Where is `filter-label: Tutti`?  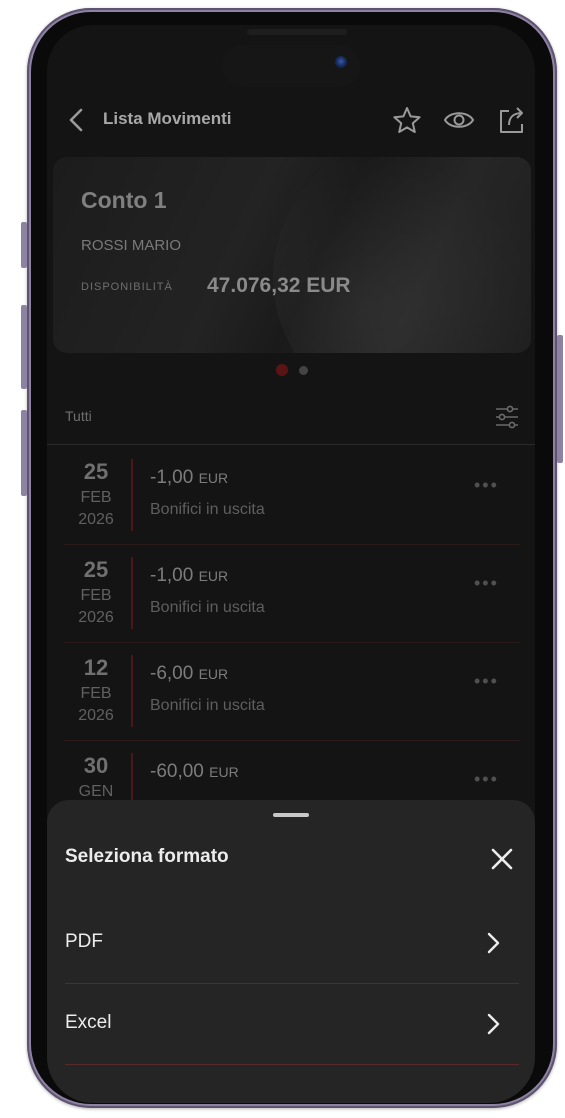 filter-label: Tutti is located at coordinates (78, 416).